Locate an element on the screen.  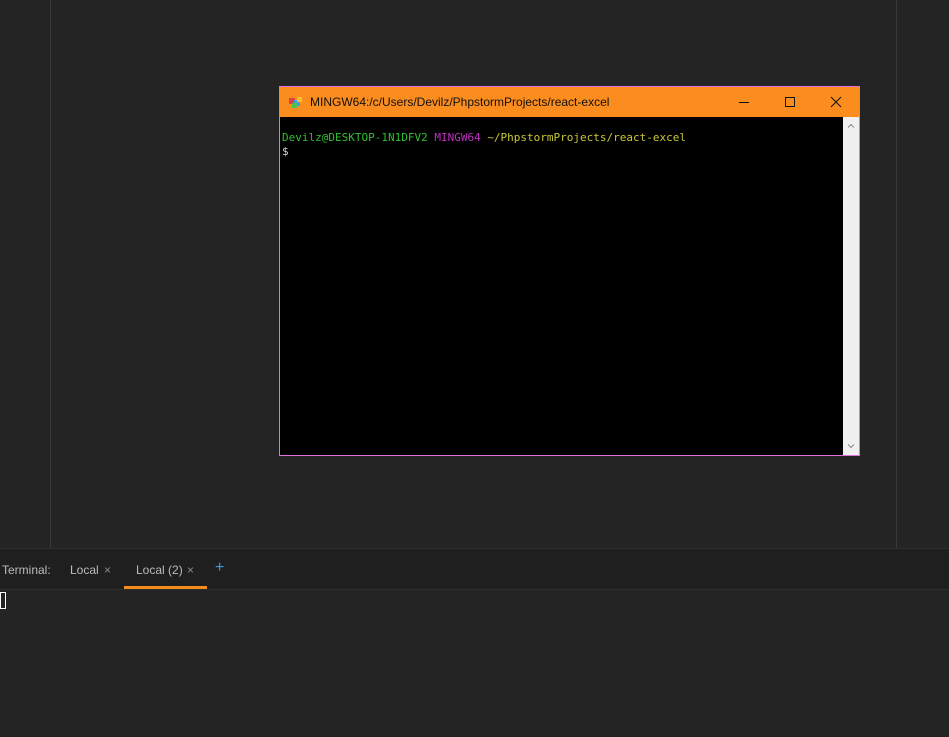
prompt-path: ~/PhpstormProjects/react-excel is located at coordinates (586, 137).